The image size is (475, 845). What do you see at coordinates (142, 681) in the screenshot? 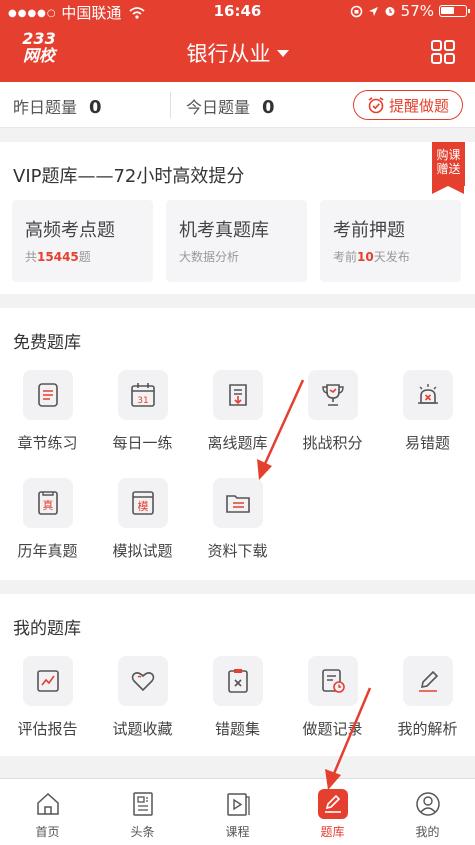
I see `heart-icon` at bounding box center [142, 681].